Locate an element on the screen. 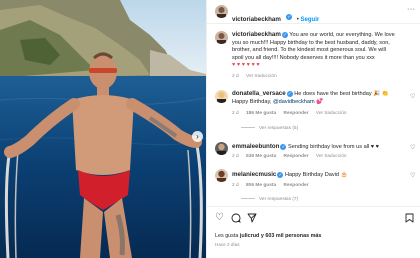  likes-user: julicrud is located at coordinates (249, 236).